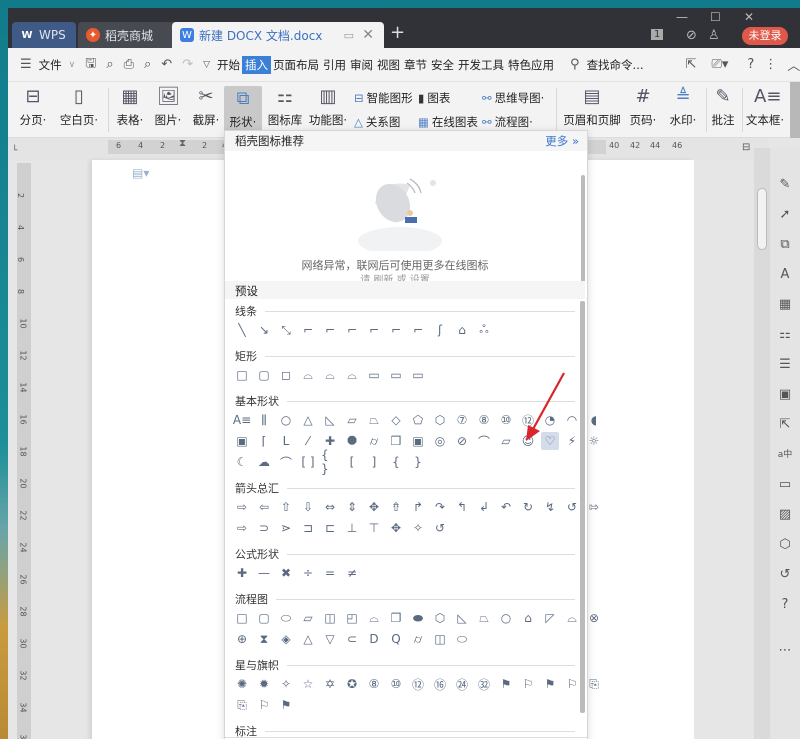  I want to click on archive-icon: ▭, so click(785, 485).